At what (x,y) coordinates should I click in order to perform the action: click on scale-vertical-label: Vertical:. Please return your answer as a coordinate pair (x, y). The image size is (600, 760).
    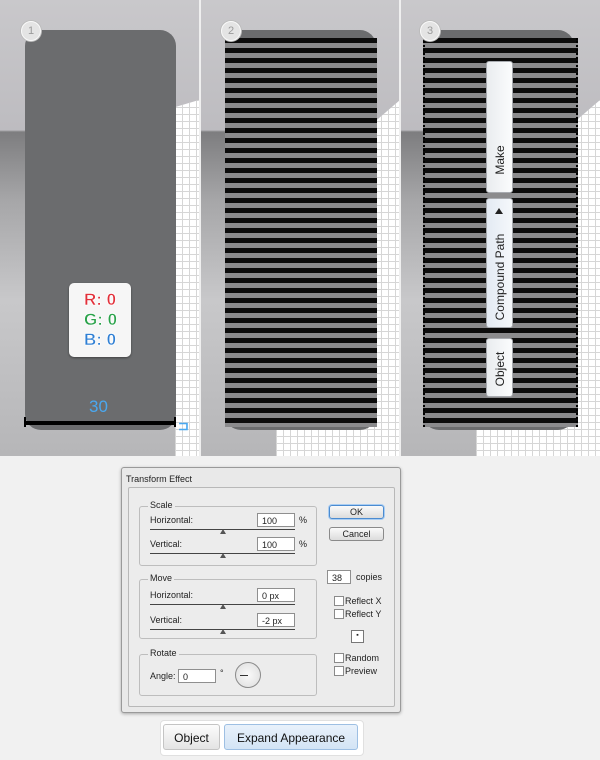
    Looking at the image, I should click on (166, 544).